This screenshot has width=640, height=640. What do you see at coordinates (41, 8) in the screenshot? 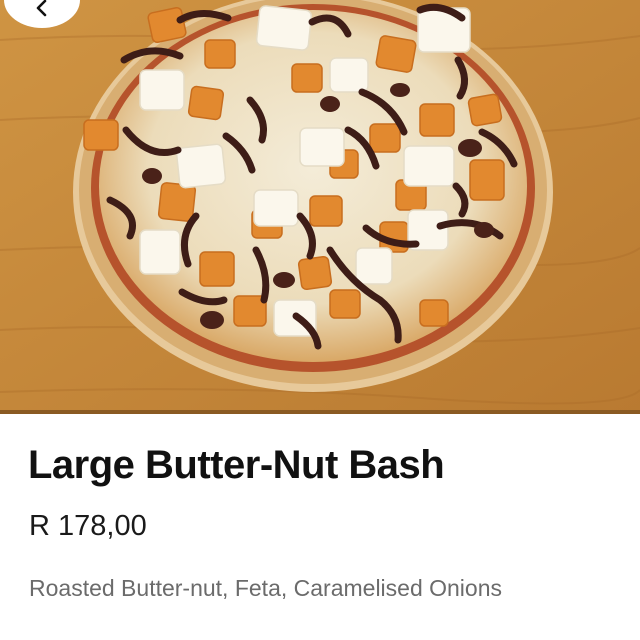
I see `chevron-left-icon` at bounding box center [41, 8].